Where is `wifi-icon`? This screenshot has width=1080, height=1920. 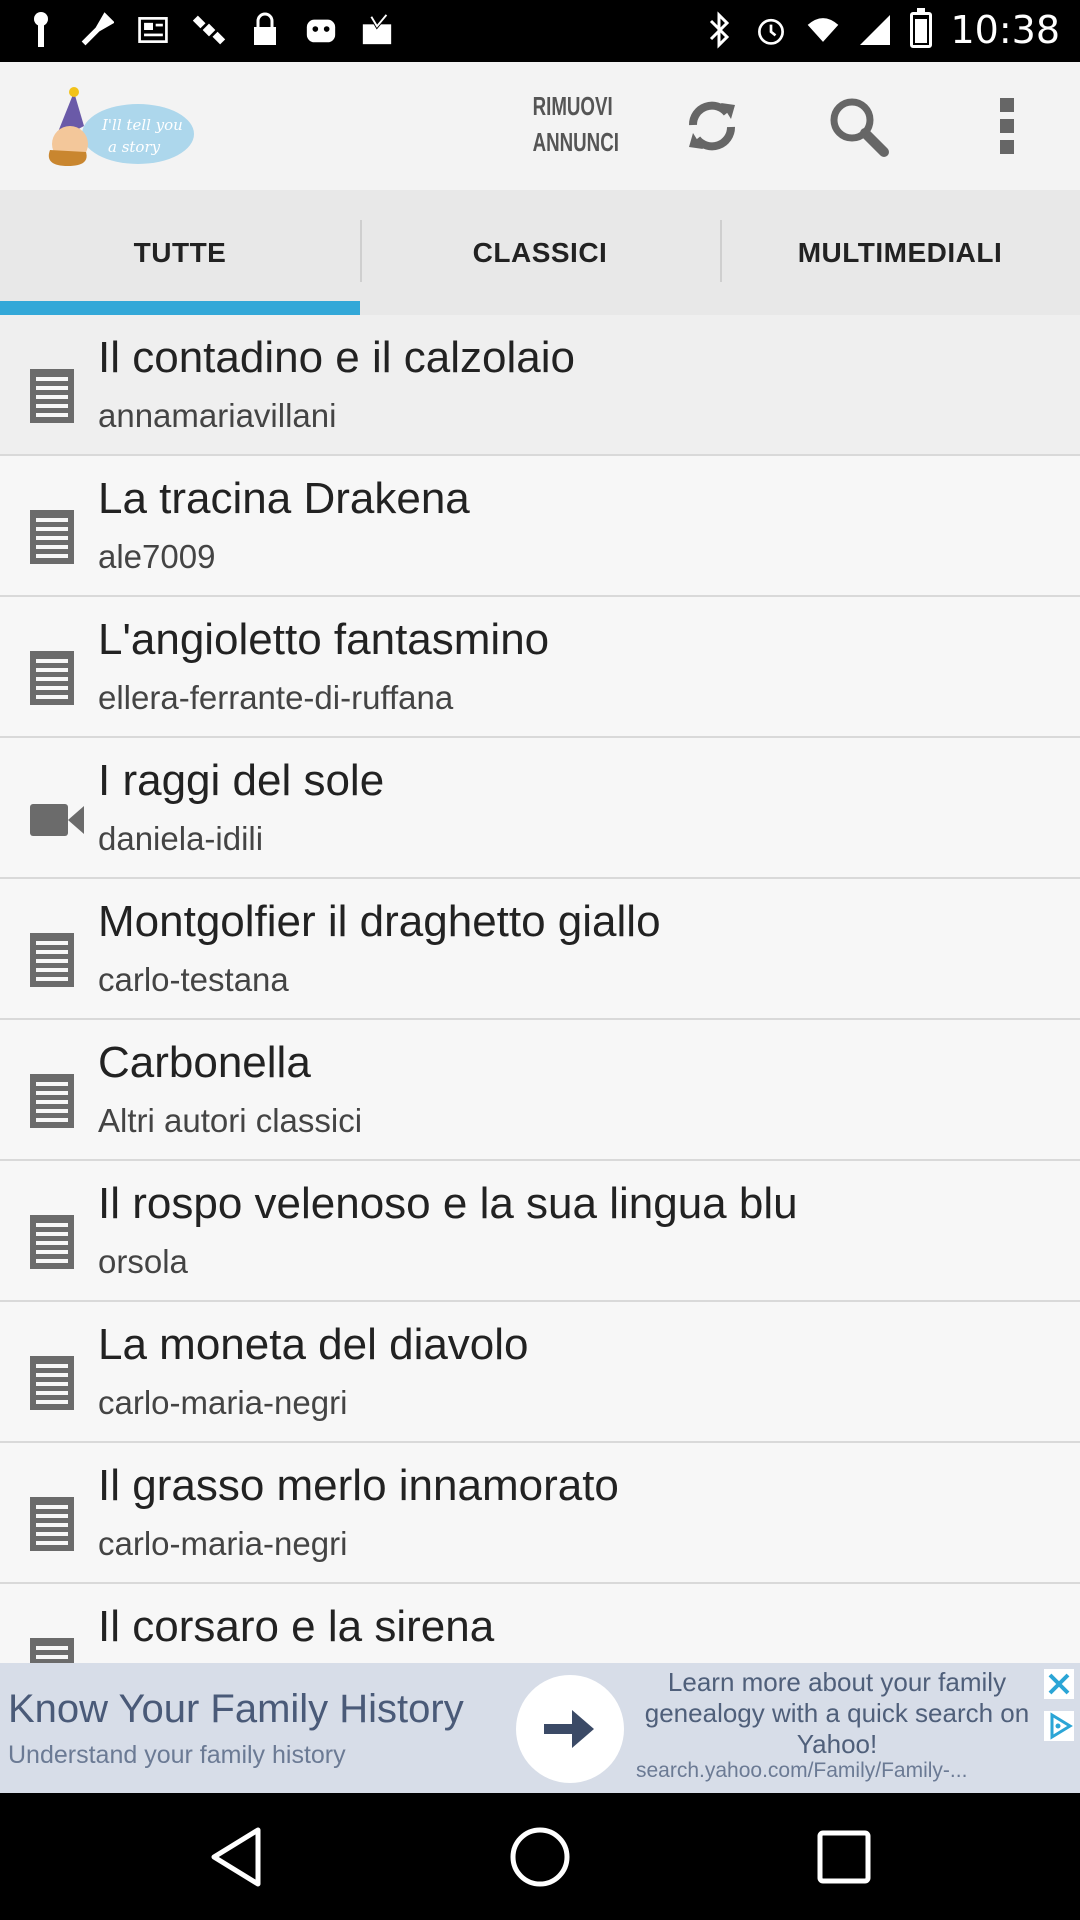
wifi-icon is located at coordinates (823, 30).